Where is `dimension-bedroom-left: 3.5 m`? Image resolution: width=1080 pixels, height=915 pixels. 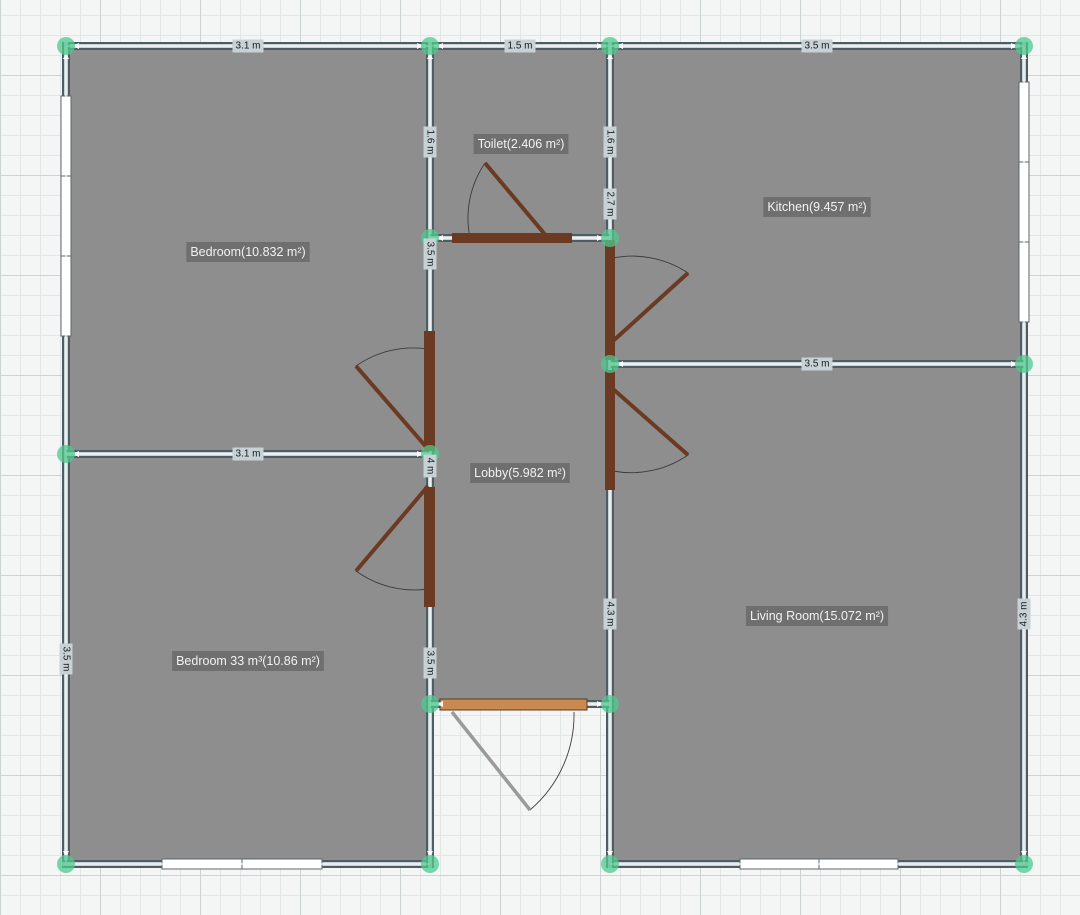 dimension-bedroom-left: 3.5 m is located at coordinates (66, 659).